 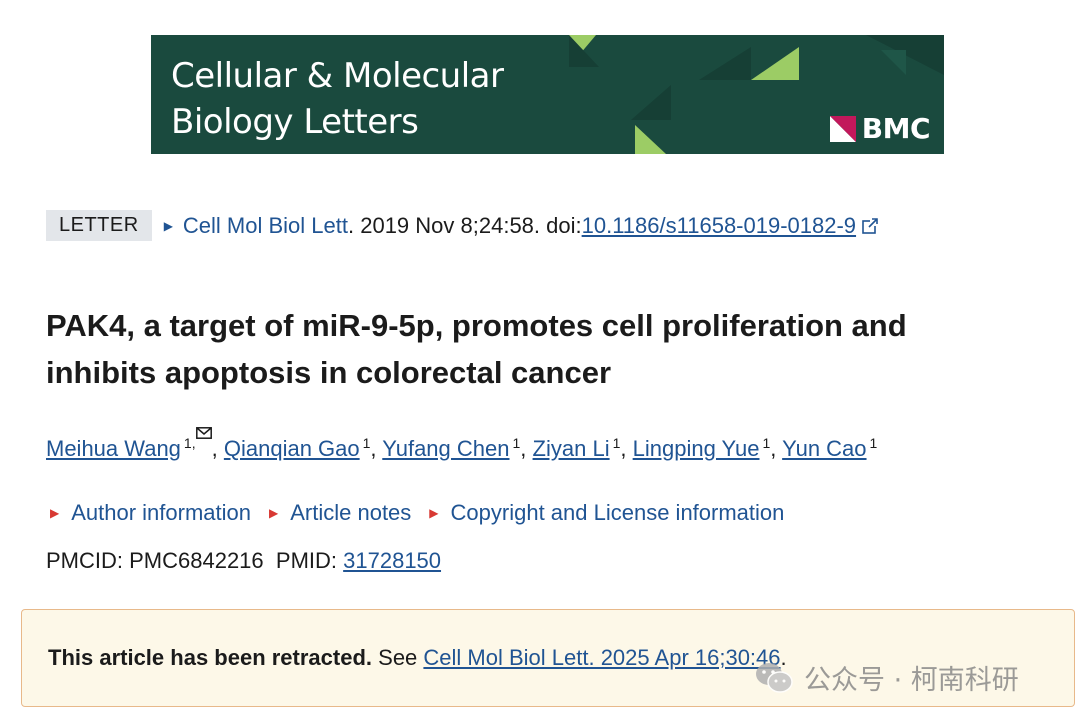 I want to click on external-link-icon, so click(x=870, y=226).